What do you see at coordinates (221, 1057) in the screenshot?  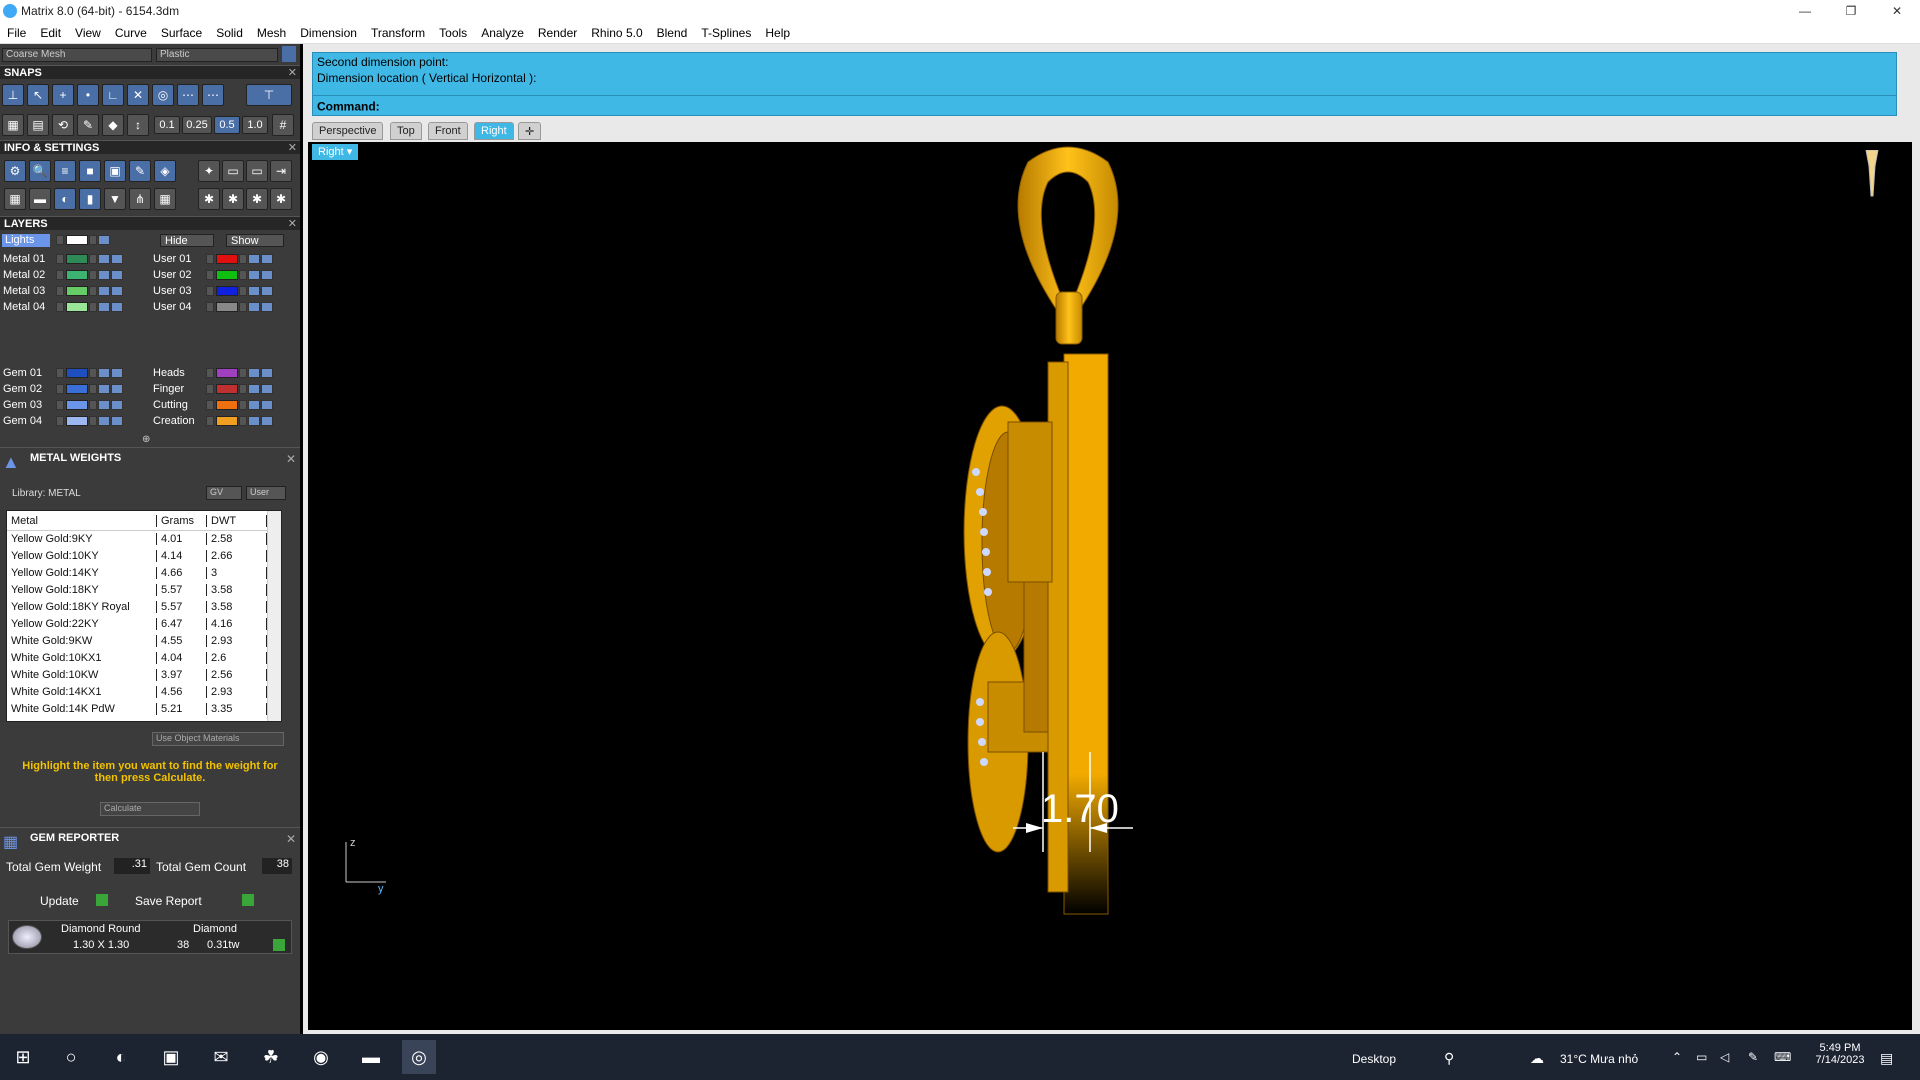 I see `mail-icon: ✉` at bounding box center [221, 1057].